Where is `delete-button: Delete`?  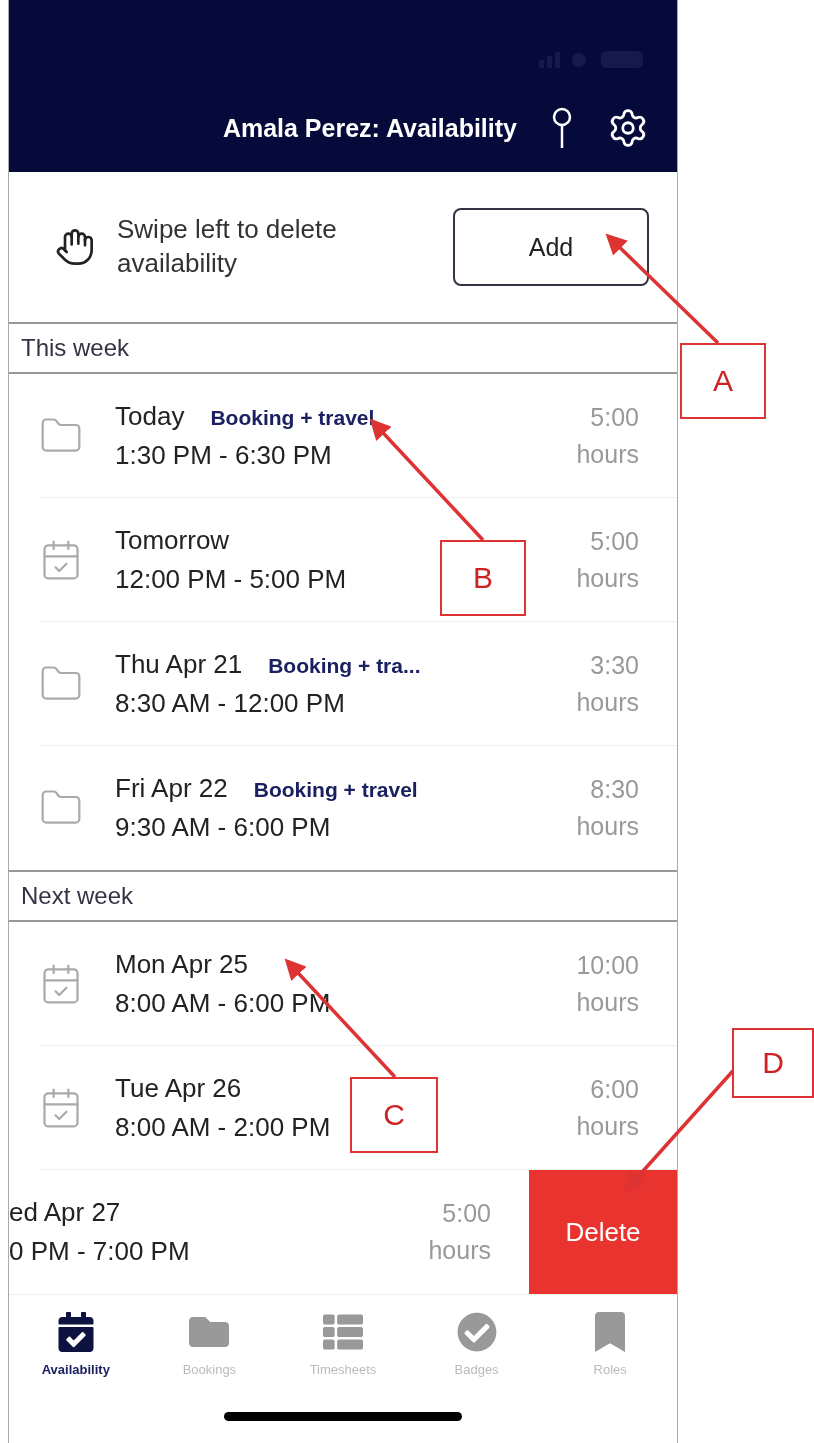 delete-button: Delete is located at coordinates (603, 1232).